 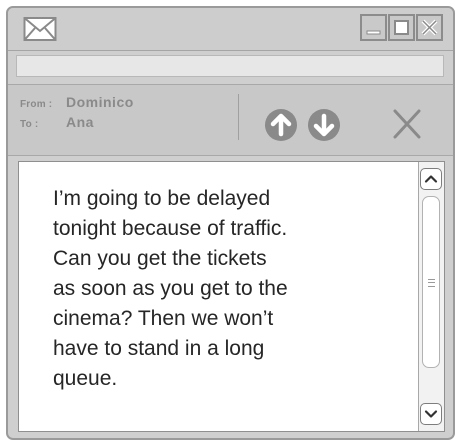 I want to click on scroll-thumb, so click(x=431, y=282).